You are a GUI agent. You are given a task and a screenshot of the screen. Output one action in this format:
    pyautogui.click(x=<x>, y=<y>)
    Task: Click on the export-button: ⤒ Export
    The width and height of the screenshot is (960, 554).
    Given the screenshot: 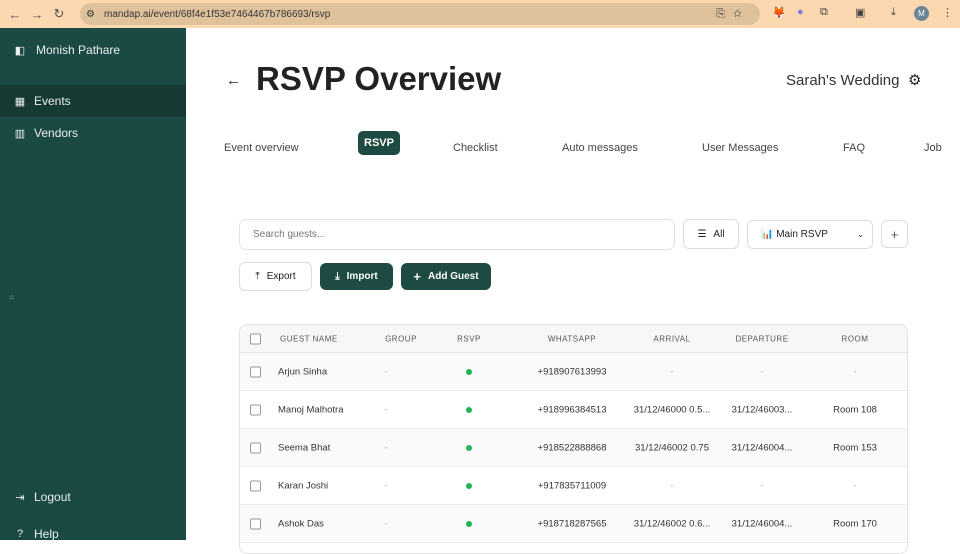 What is the action you would take?
    pyautogui.click(x=275, y=276)
    